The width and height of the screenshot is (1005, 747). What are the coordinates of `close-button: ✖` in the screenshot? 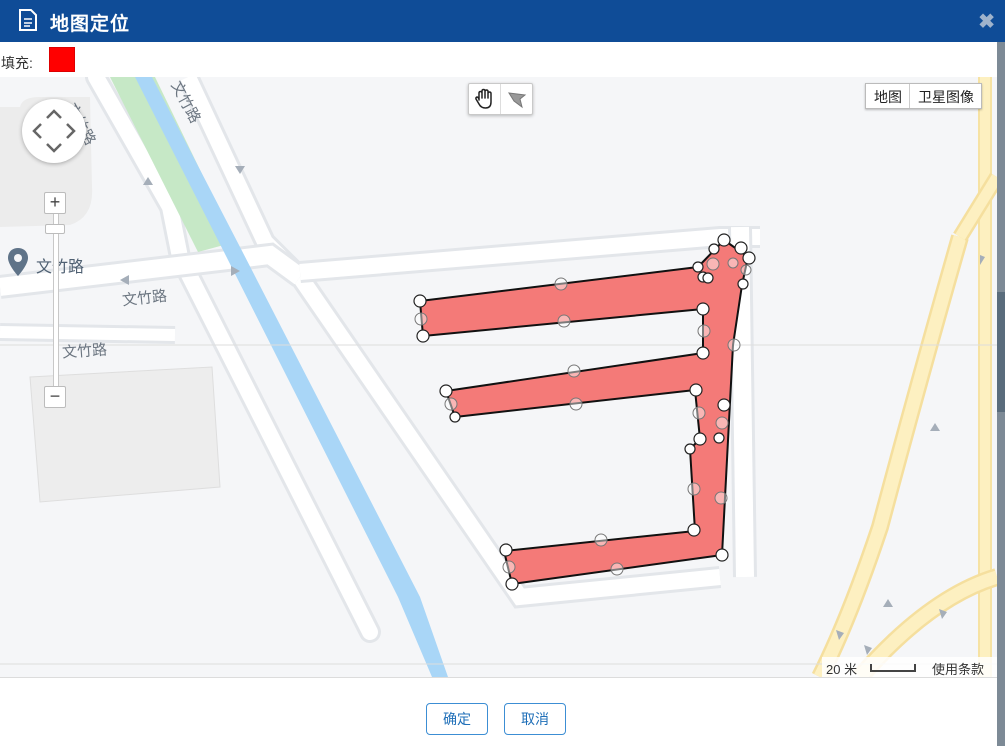 It's located at (986, 21).